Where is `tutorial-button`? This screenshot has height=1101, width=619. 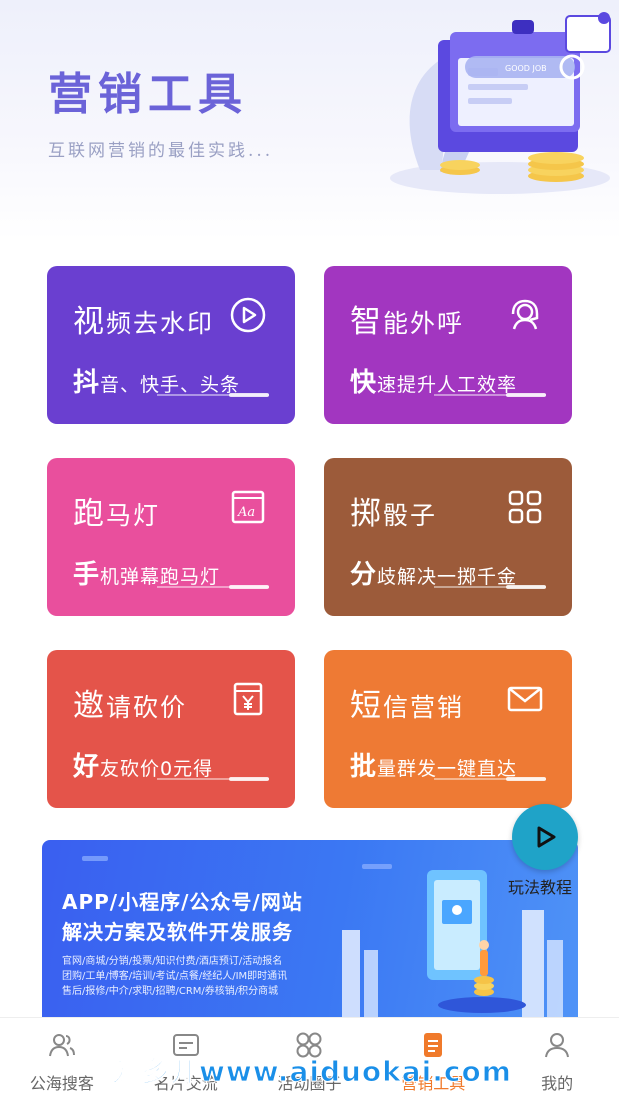
tutorial-button is located at coordinates (545, 837).